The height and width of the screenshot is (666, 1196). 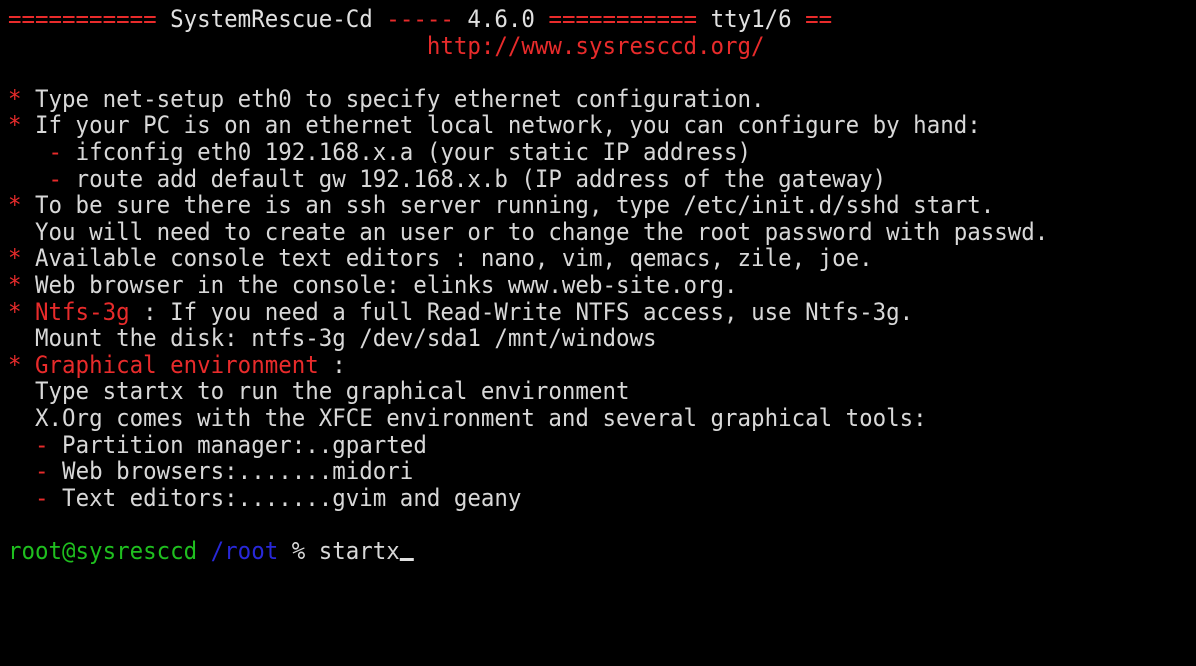 I want to click on command-input: startx, so click(x=359, y=551).